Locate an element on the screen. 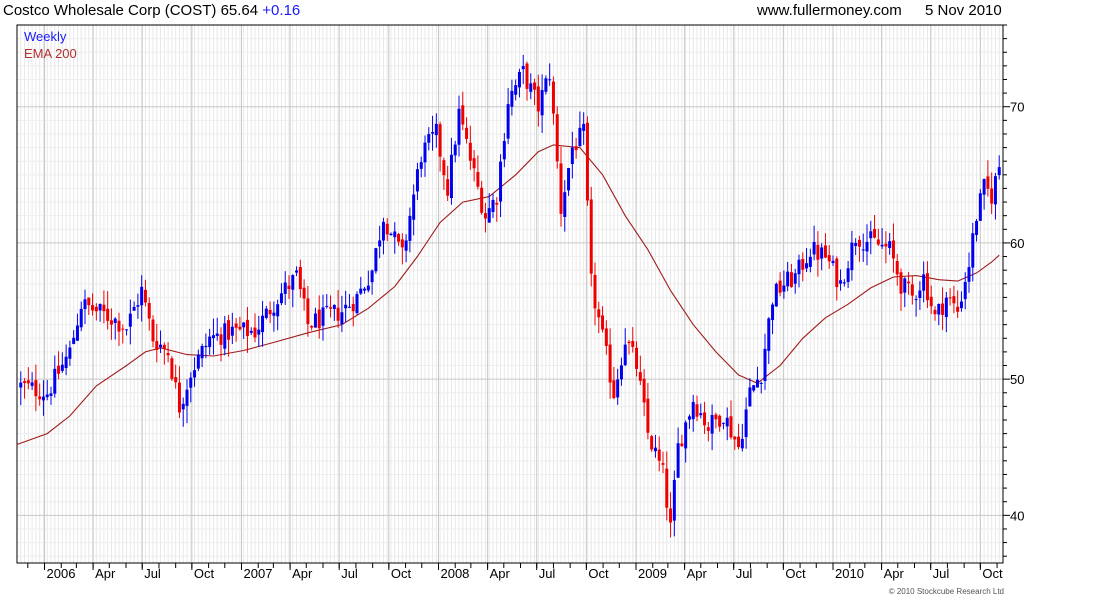  y-tick-label: 50 is located at coordinates (1017, 379).